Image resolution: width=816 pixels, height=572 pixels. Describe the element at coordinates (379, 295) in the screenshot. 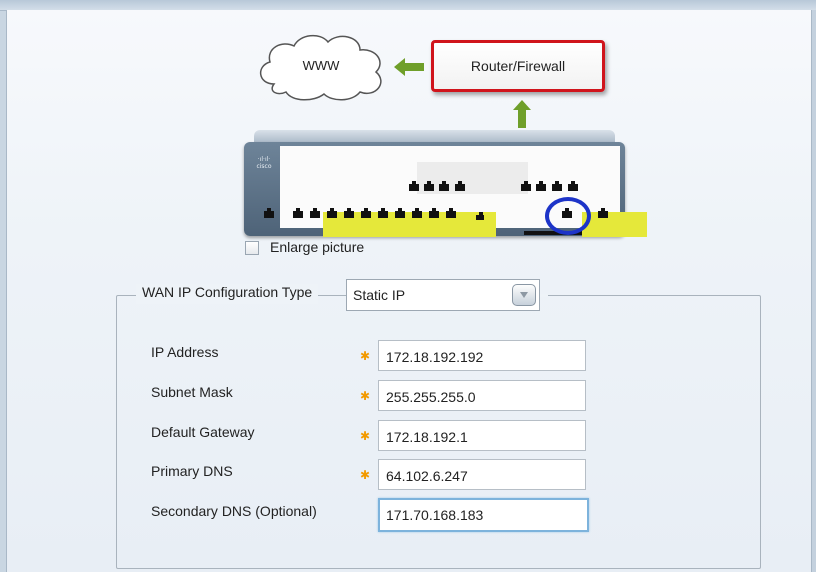

I see `wan-config-type-value: Static IP` at that location.